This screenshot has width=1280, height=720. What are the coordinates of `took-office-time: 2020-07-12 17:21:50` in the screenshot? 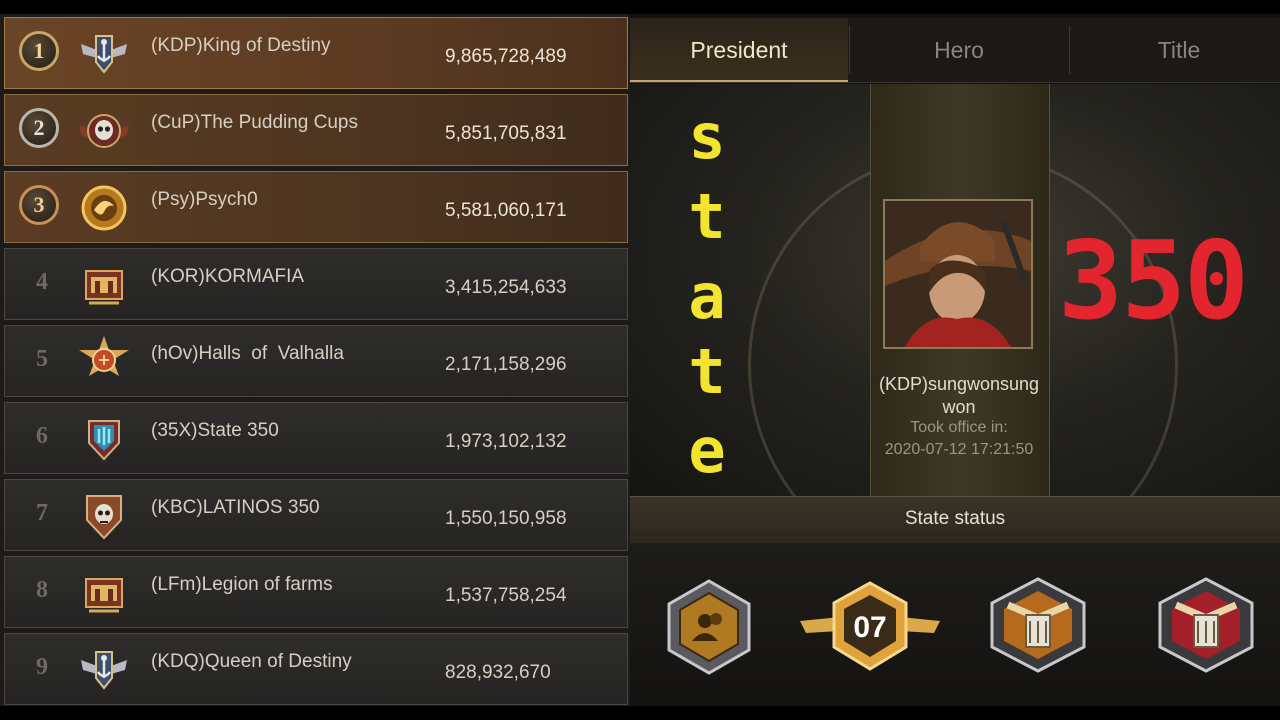 It's located at (959, 449).